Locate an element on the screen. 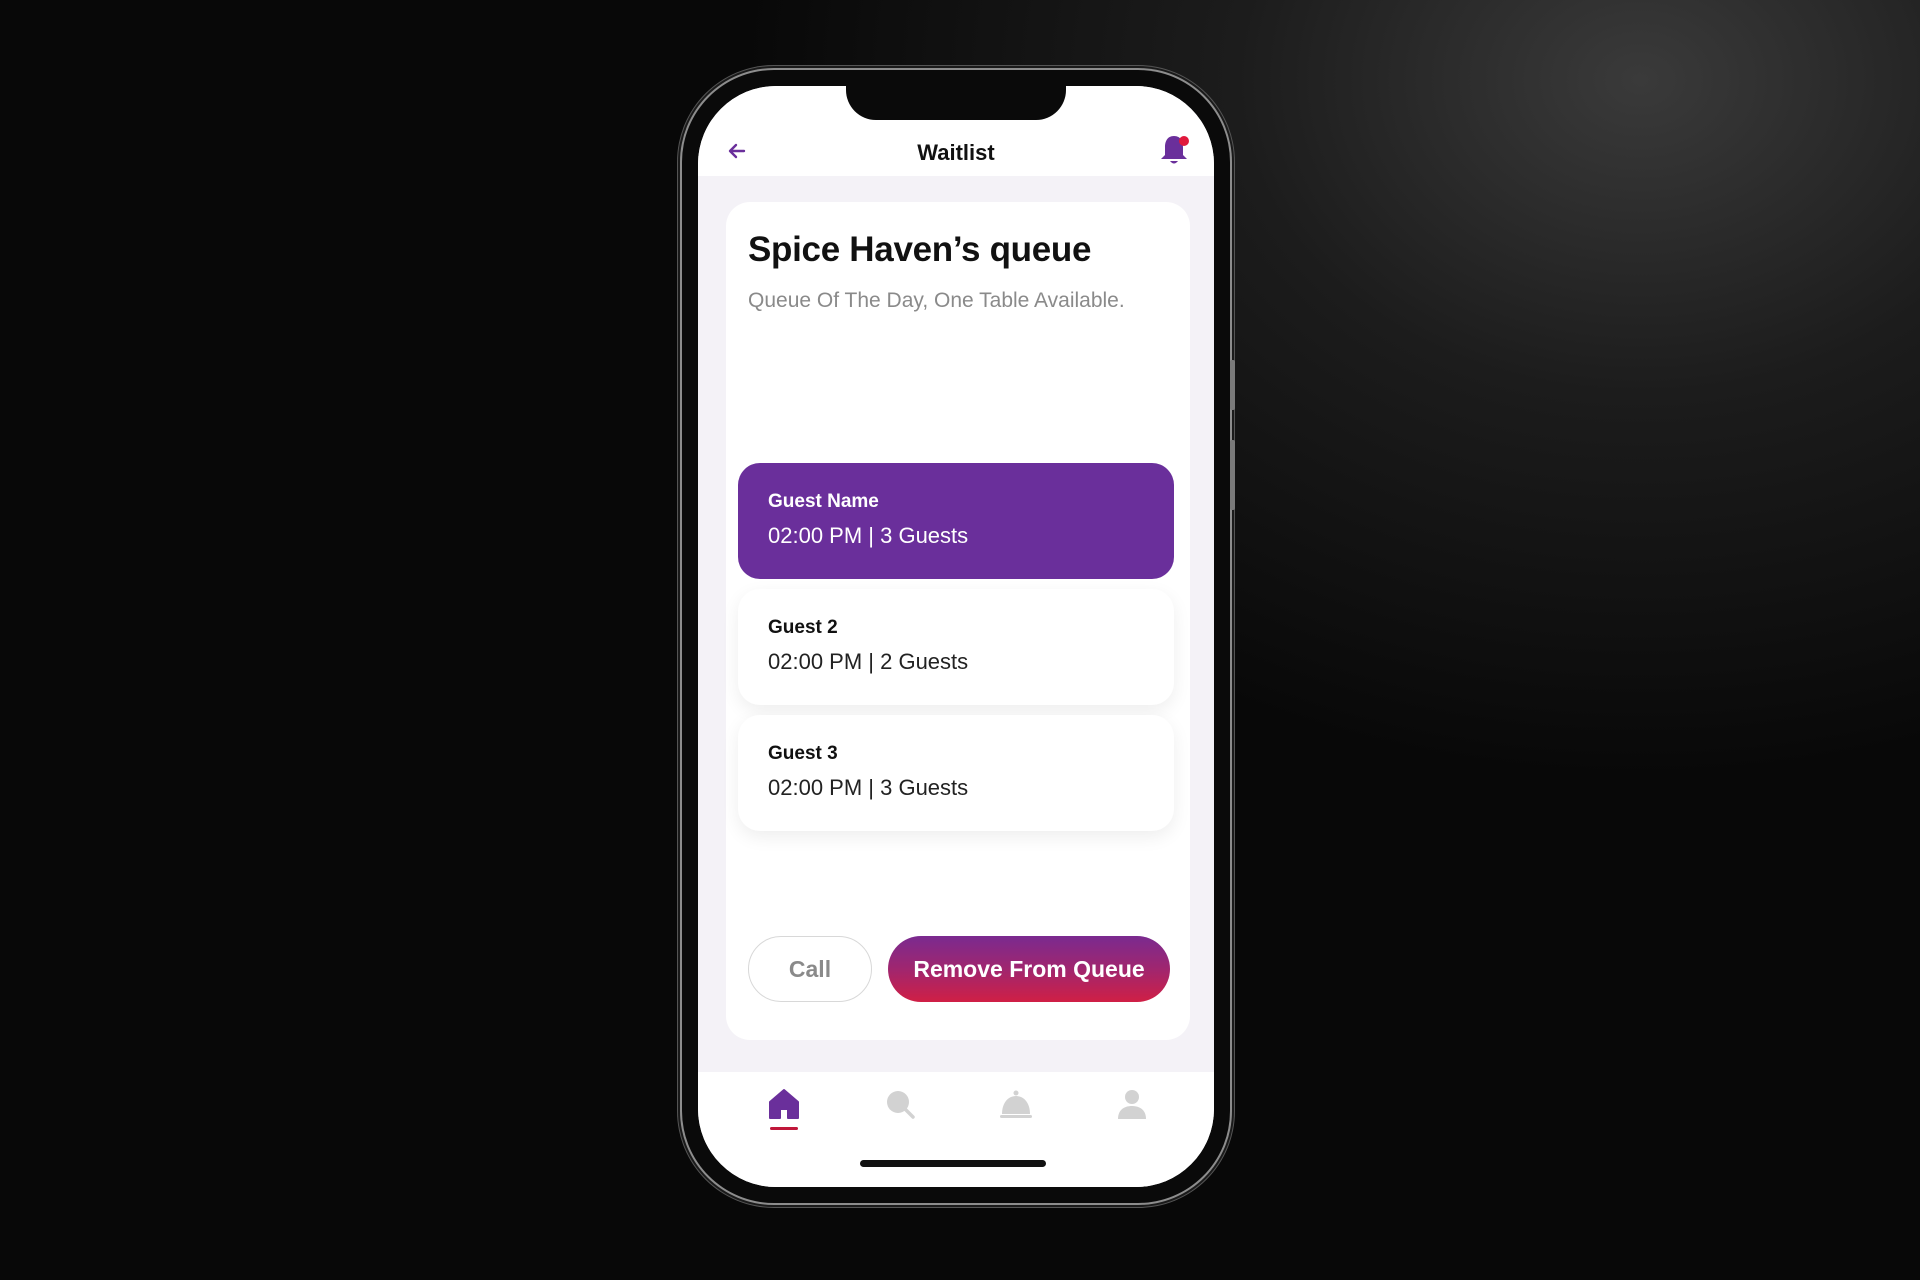 This screenshot has height=1280, width=1920. notification-badge is located at coordinates (1184, 141).